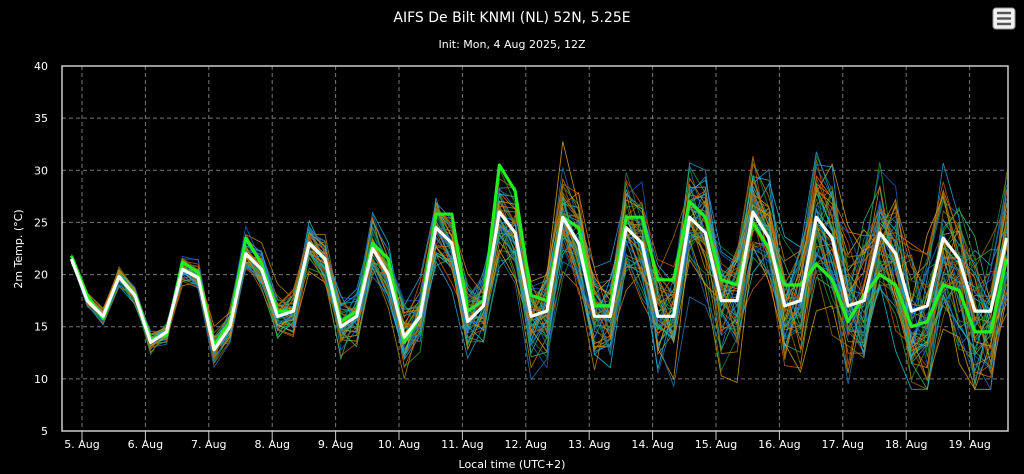  I want to click on chart-subtitle: Init: Mon, 4 Aug 2025, 12Z, so click(512, 44).